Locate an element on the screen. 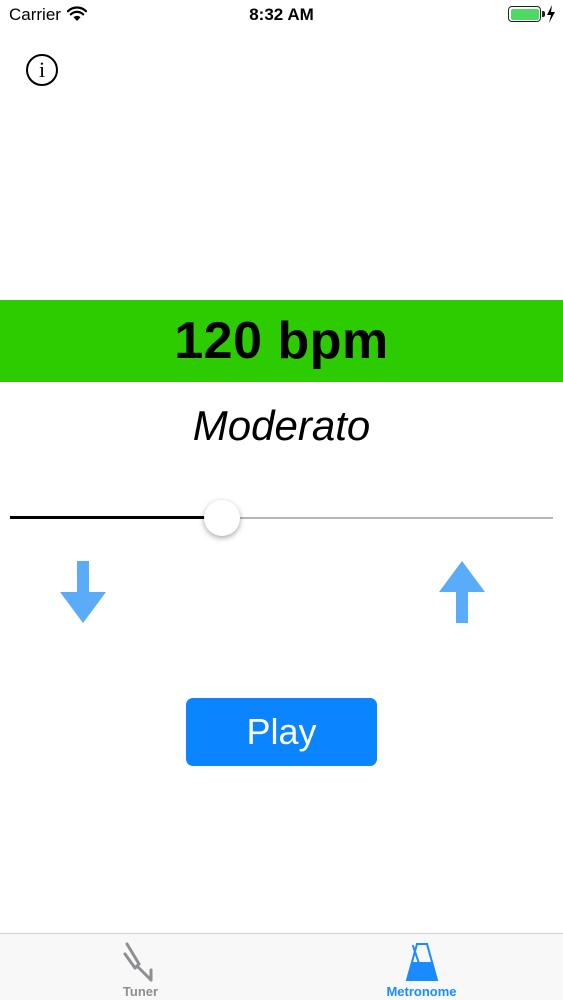  tab-tuner: Tuner is located at coordinates (140, 967).